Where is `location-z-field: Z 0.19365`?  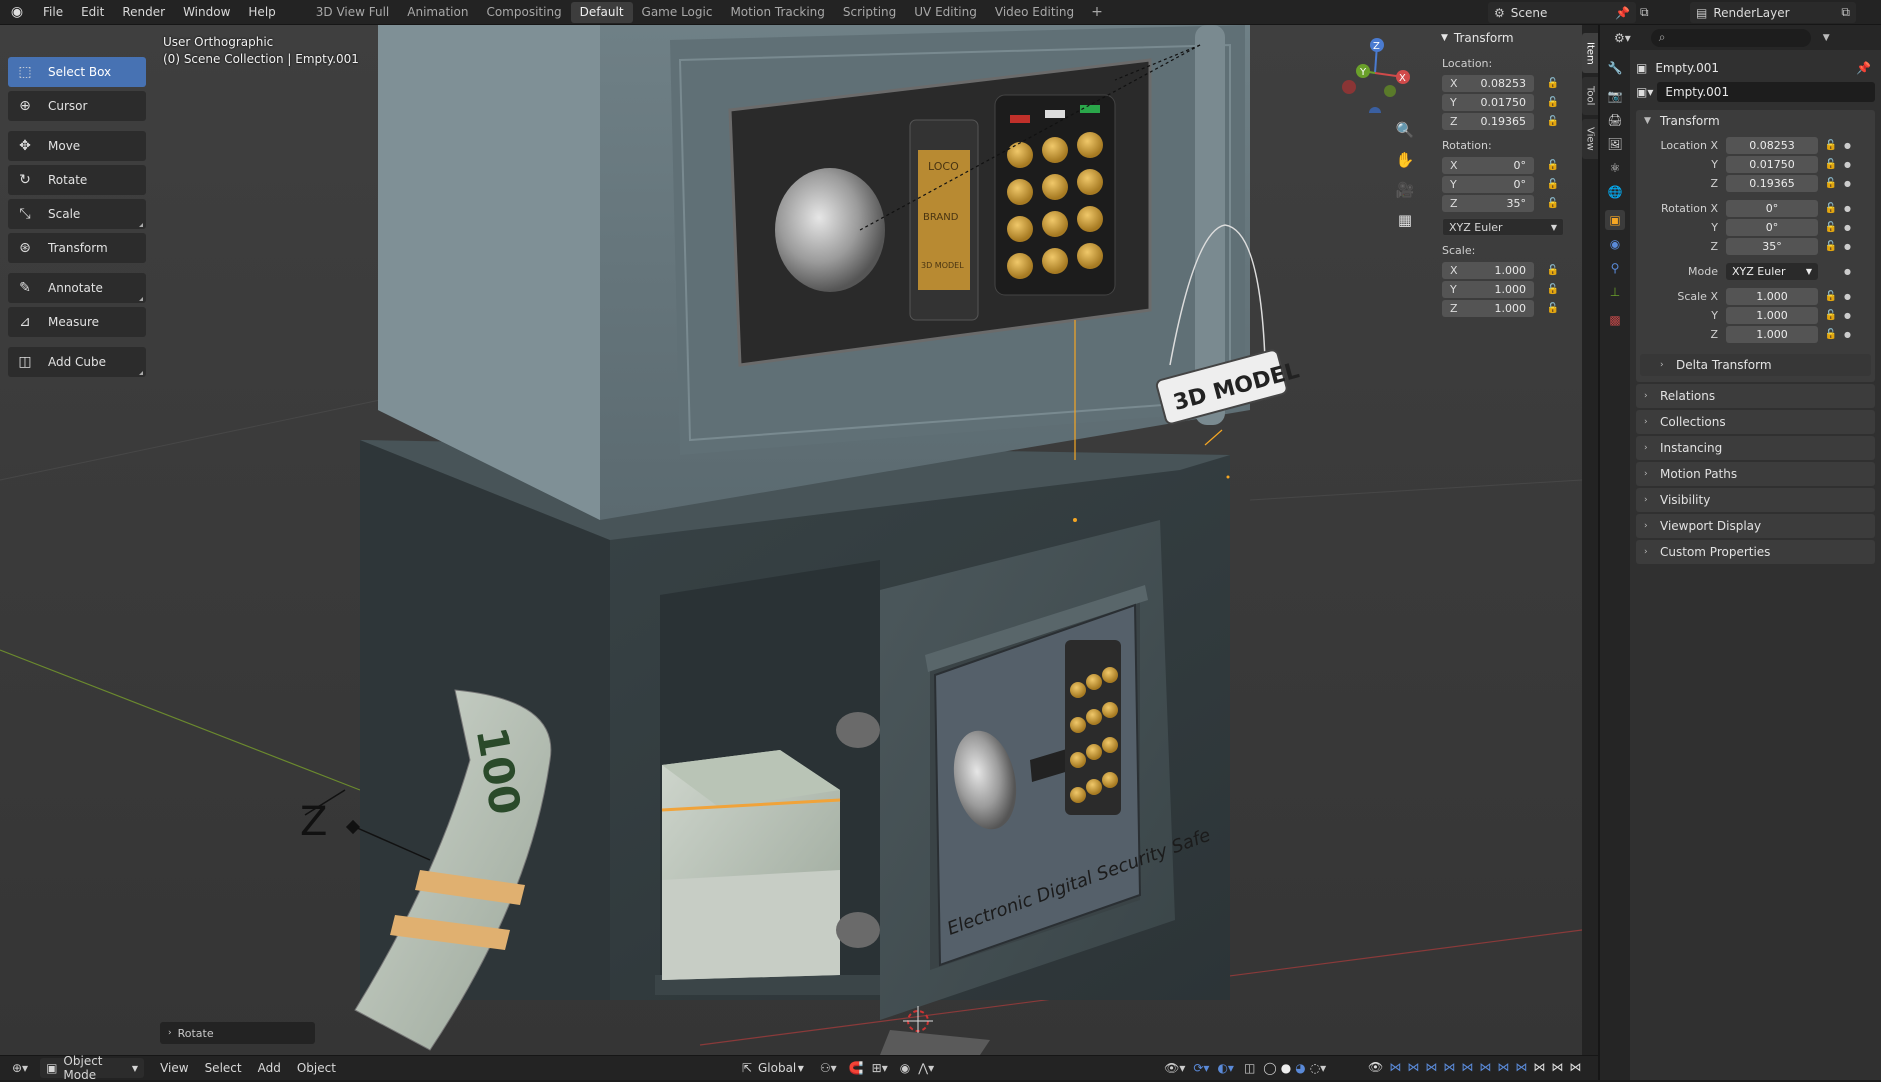
location-z-field: Z 0.19365 is located at coordinates (1488, 121).